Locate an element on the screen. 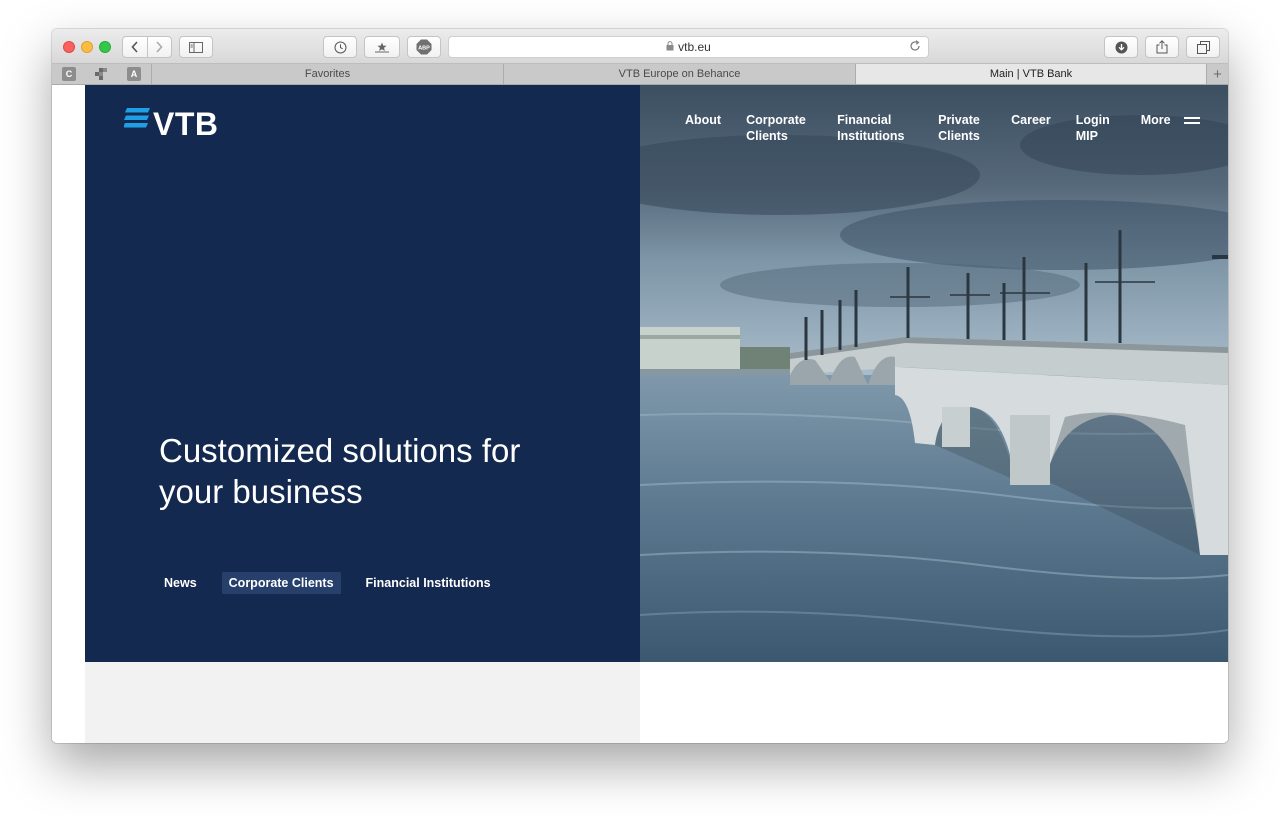 This screenshot has width=1280, height=817. nav-more: More is located at coordinates (1156, 120).